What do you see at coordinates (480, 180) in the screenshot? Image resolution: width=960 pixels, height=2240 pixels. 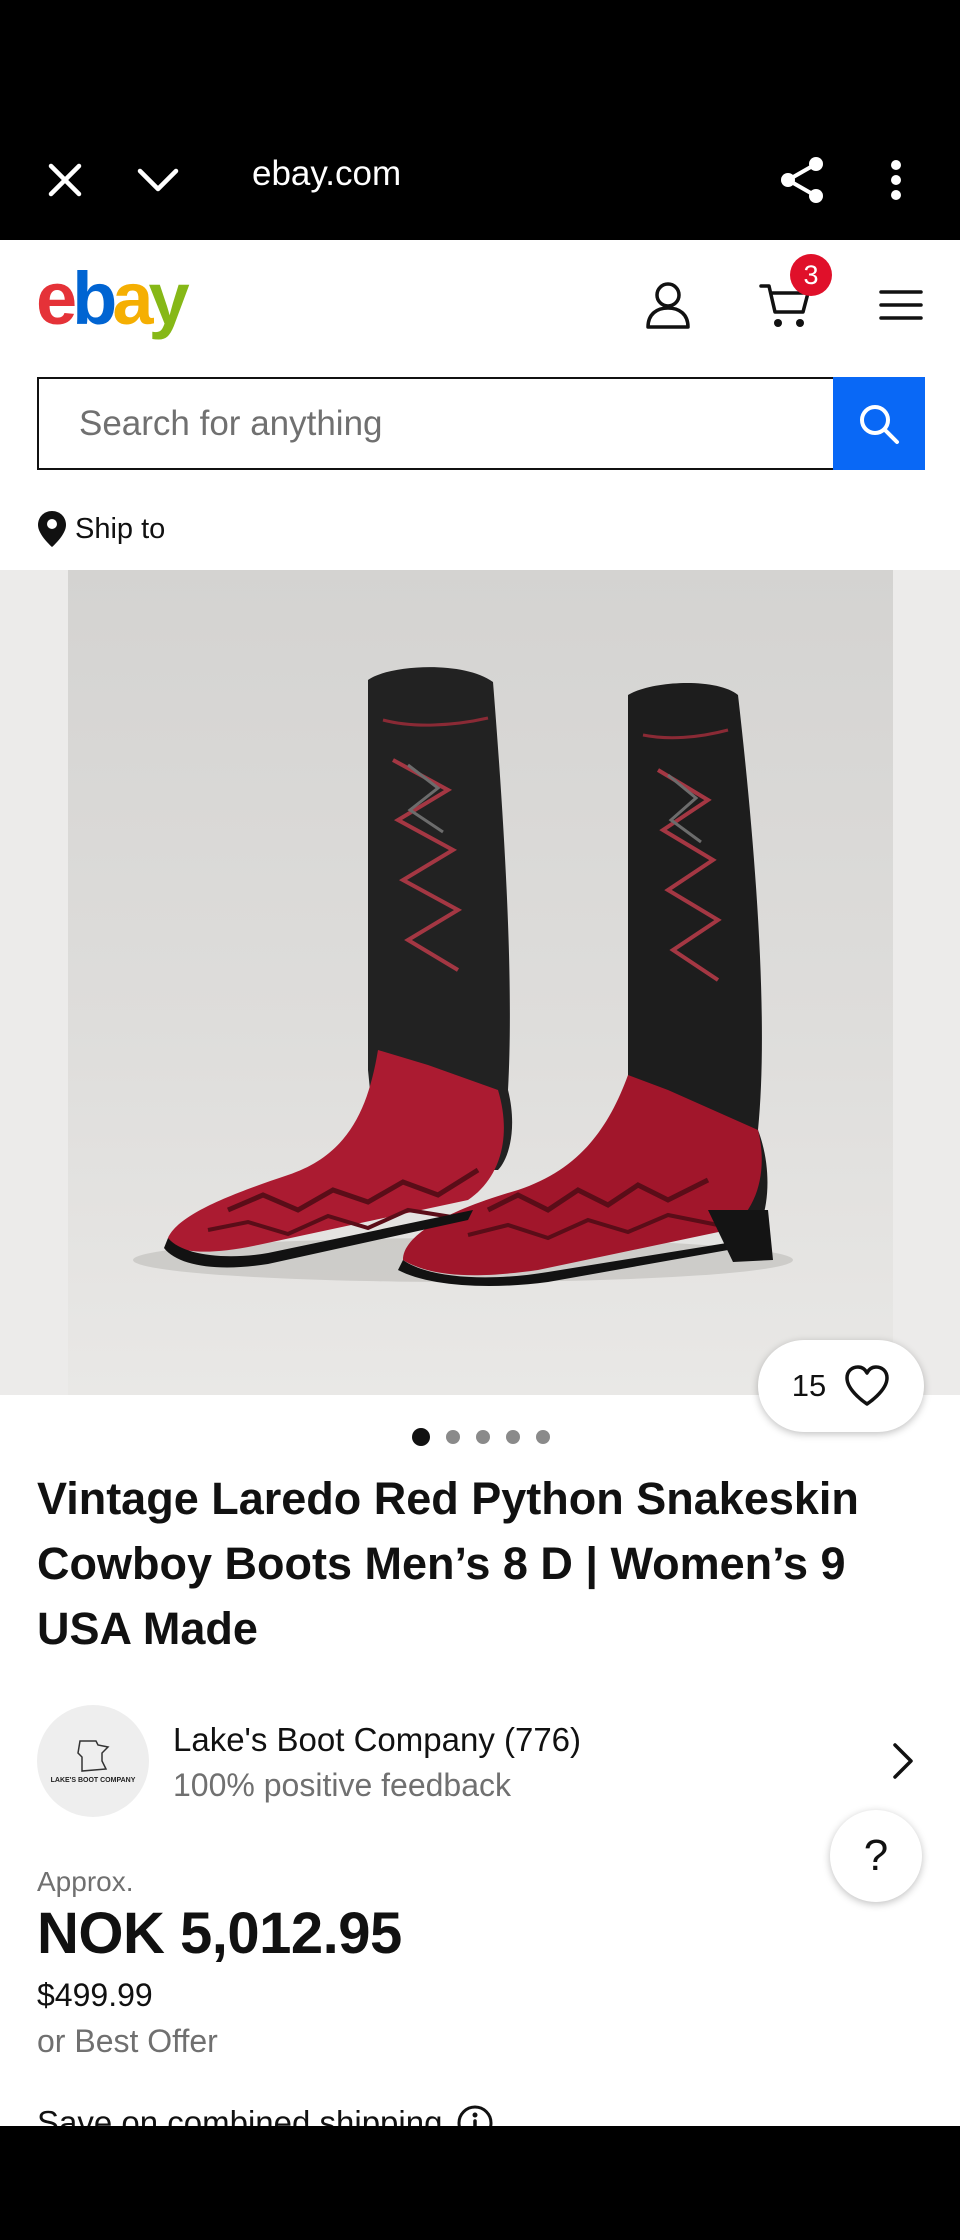 I see `browser-toolbar: ebay.com` at bounding box center [480, 180].